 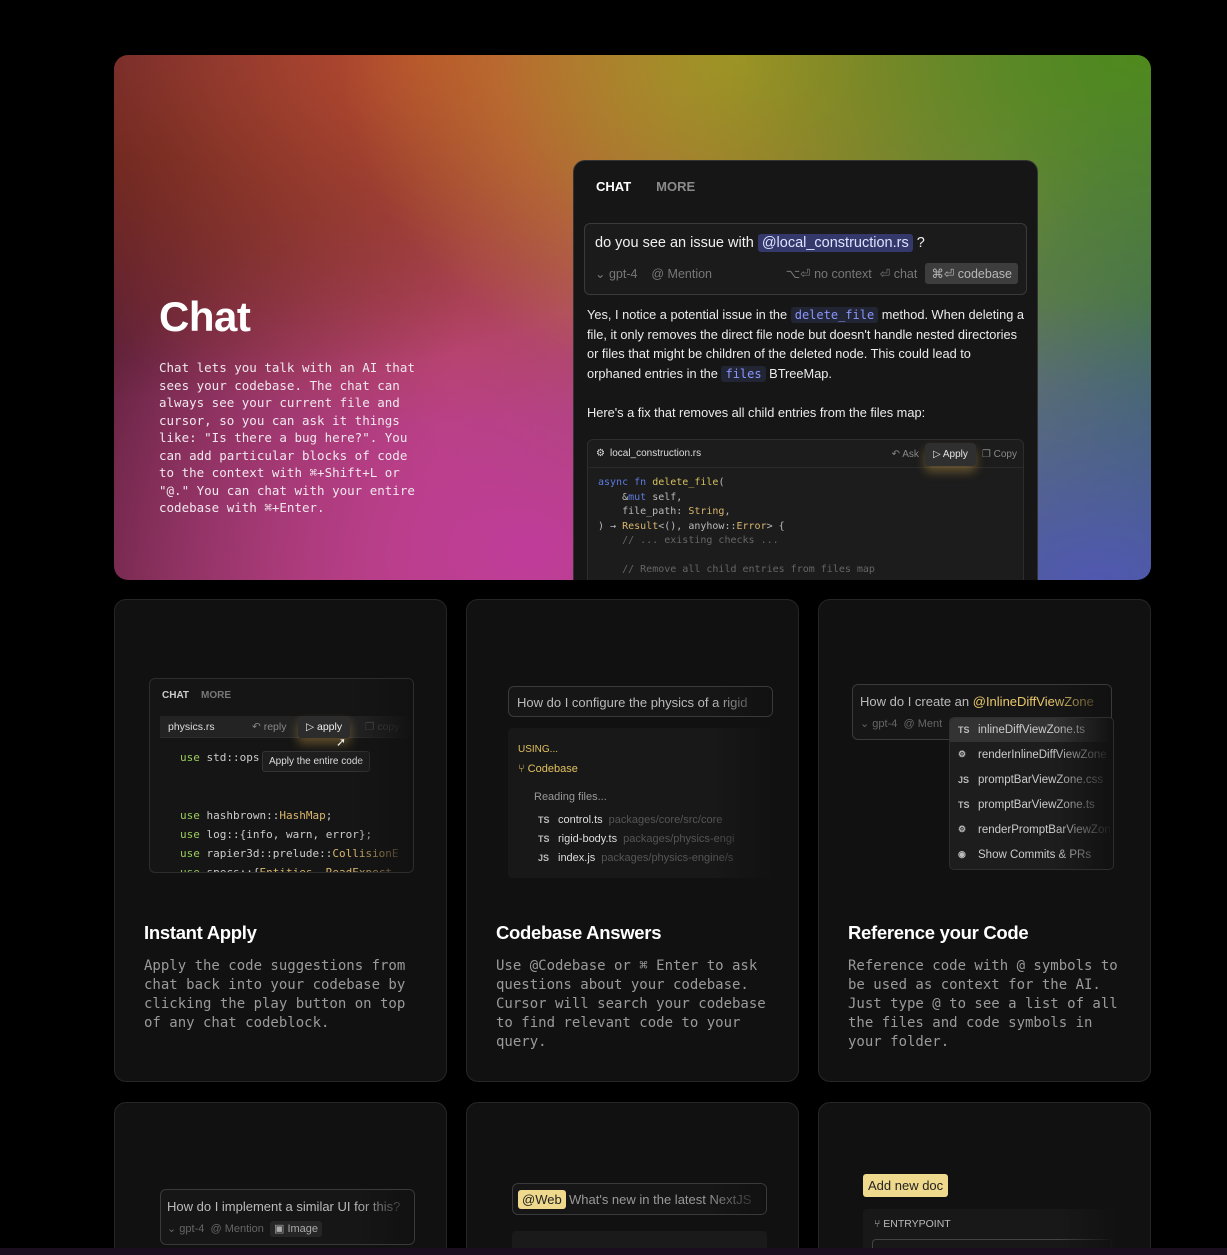 I want to click on prompt-prefix: do you see an issue with, so click(x=674, y=243).